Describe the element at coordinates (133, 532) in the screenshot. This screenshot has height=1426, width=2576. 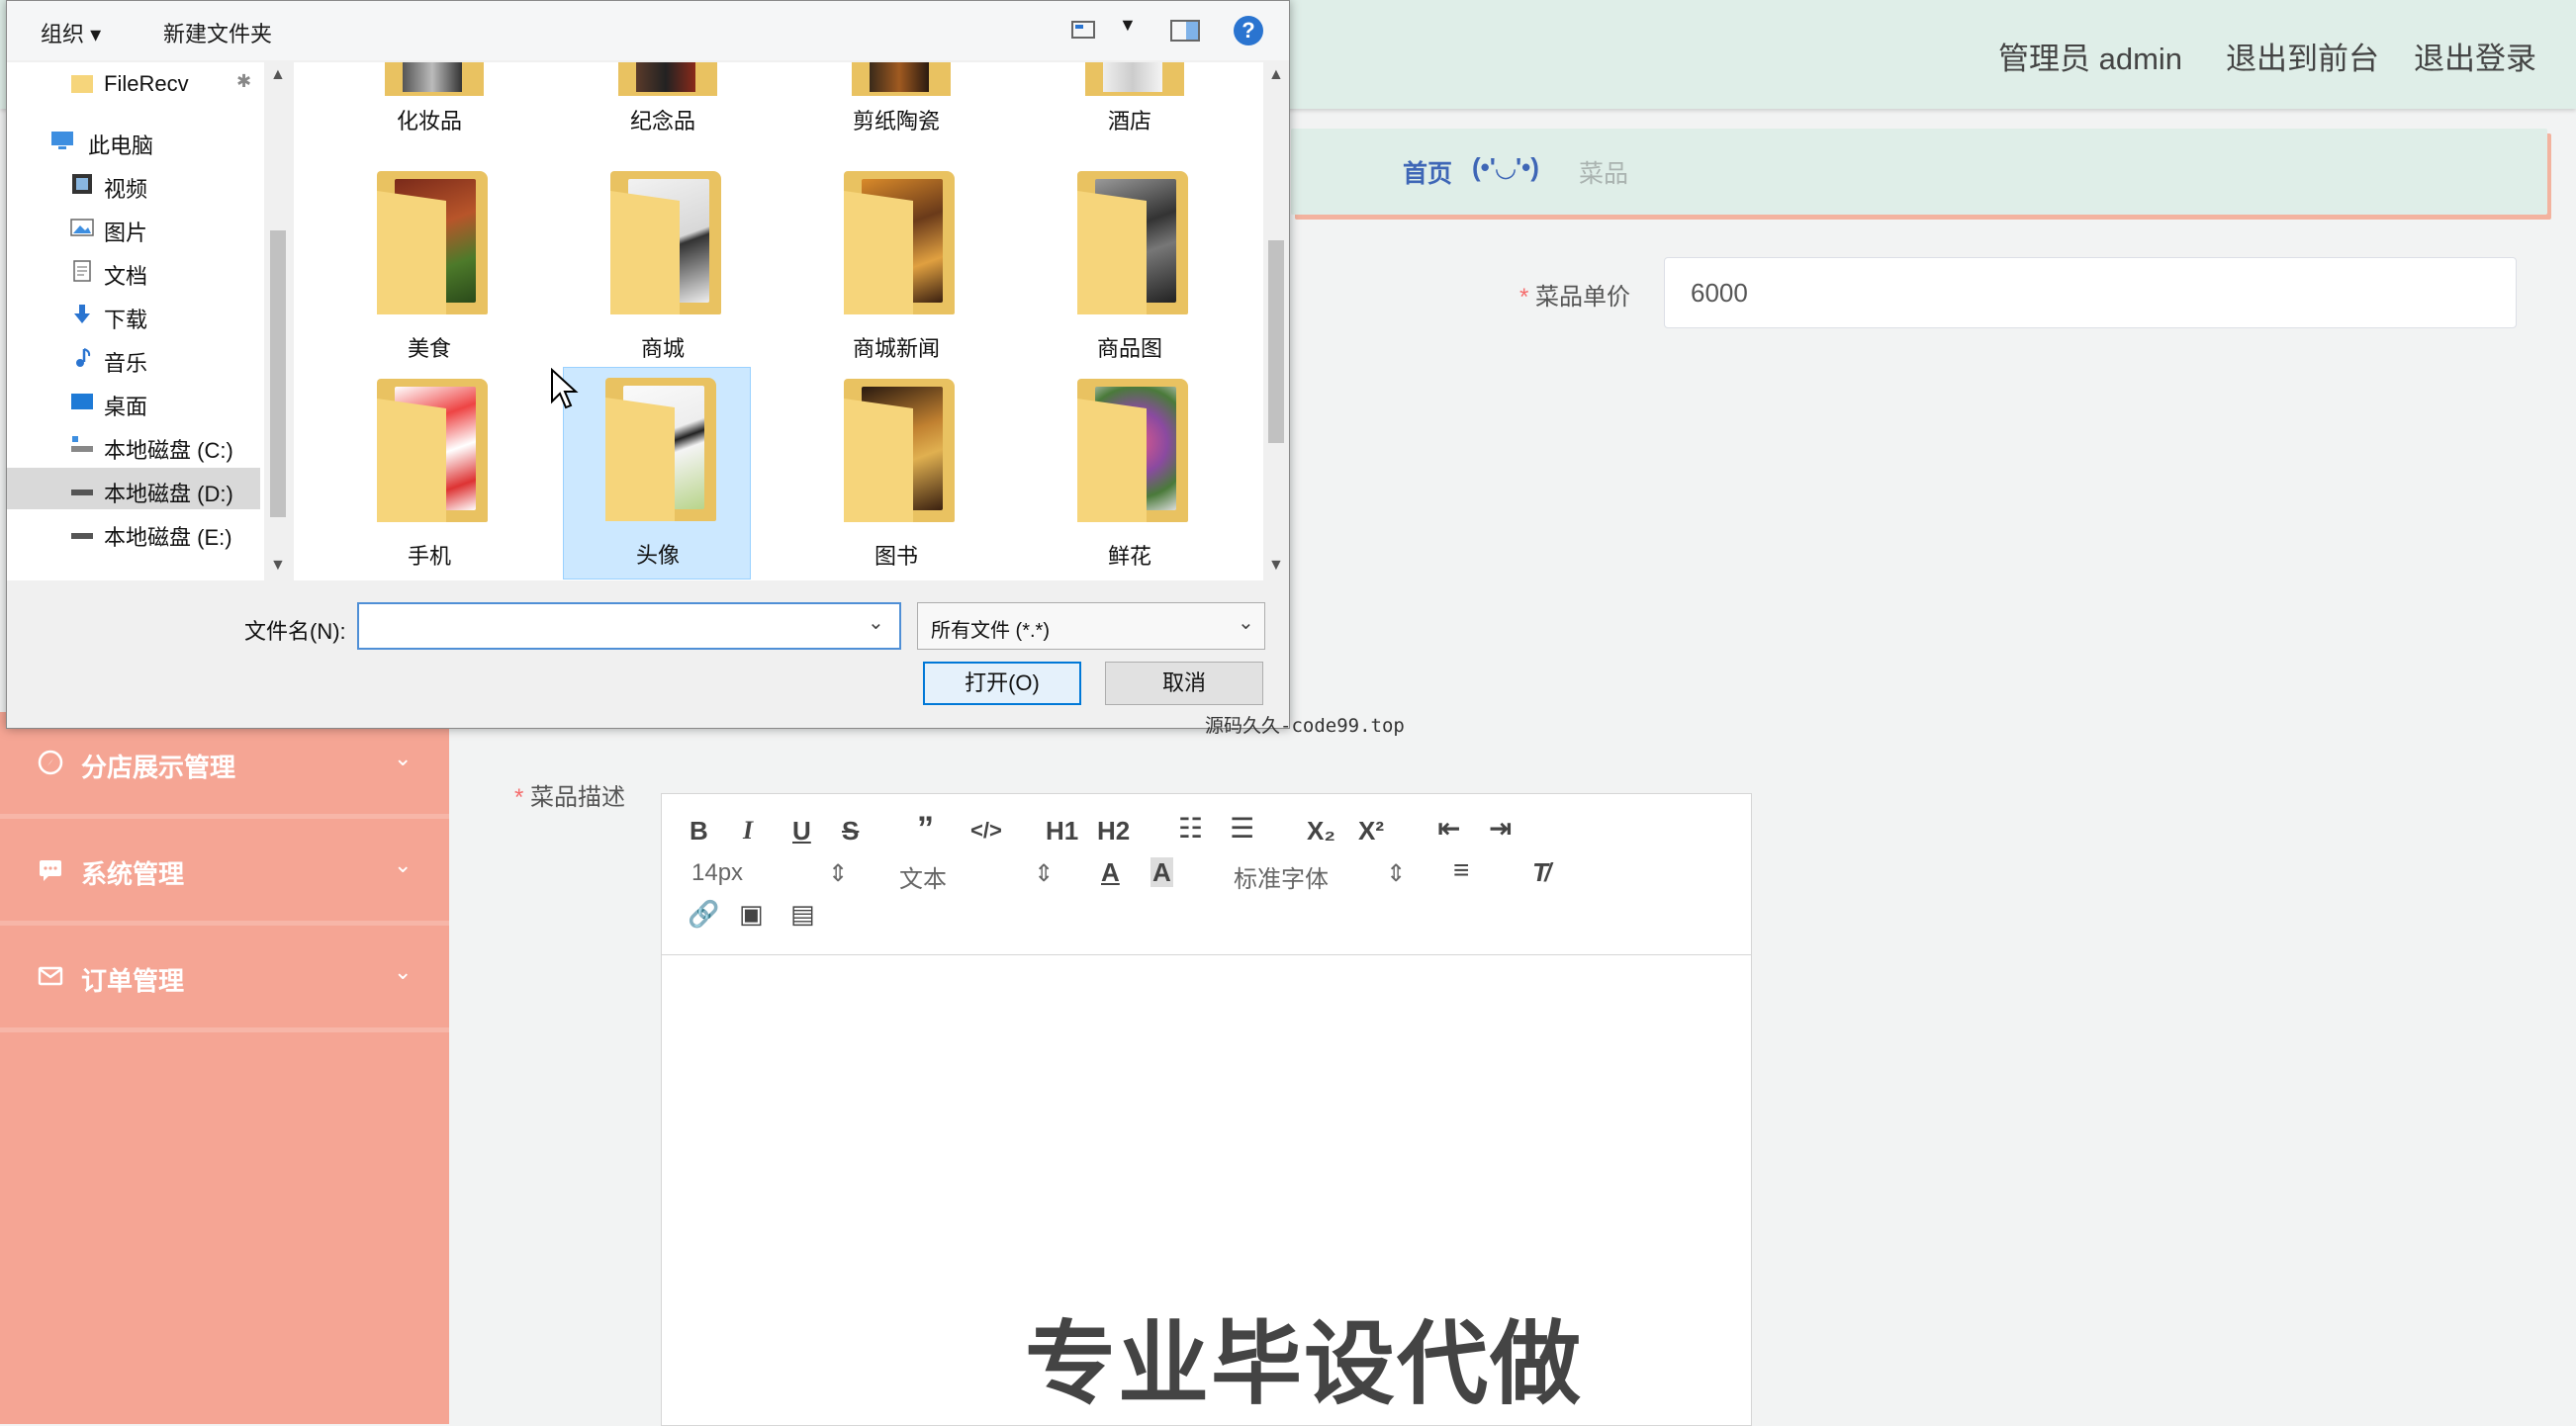
I see `nav-item-drive-e: 本地磁盘 (E:)` at that location.